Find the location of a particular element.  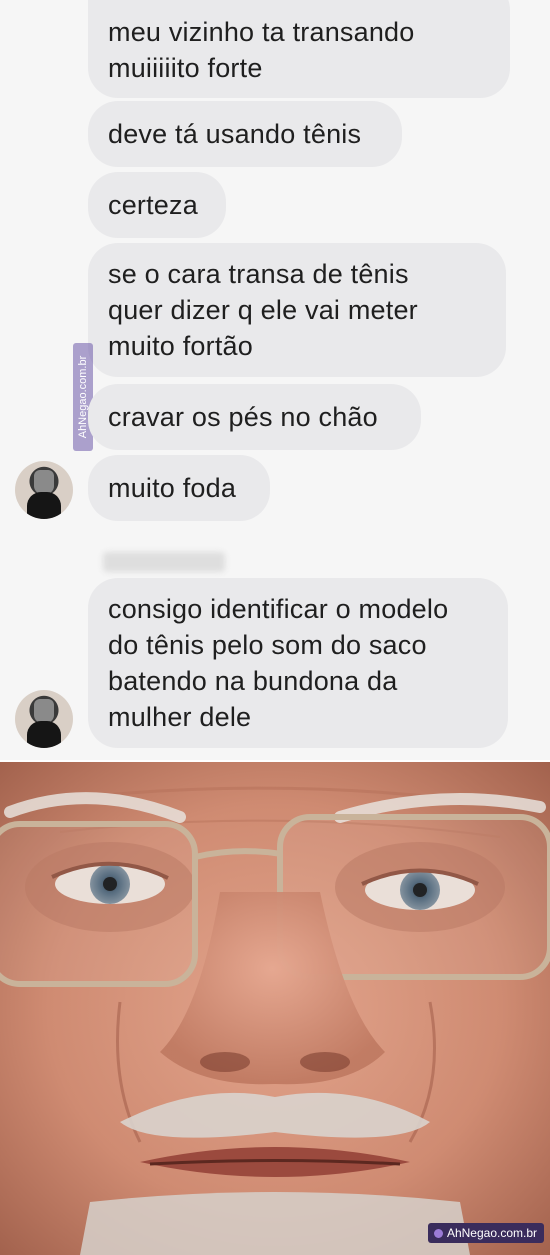

message-line: consigo identificar o modelo is located at coordinates (278, 609).